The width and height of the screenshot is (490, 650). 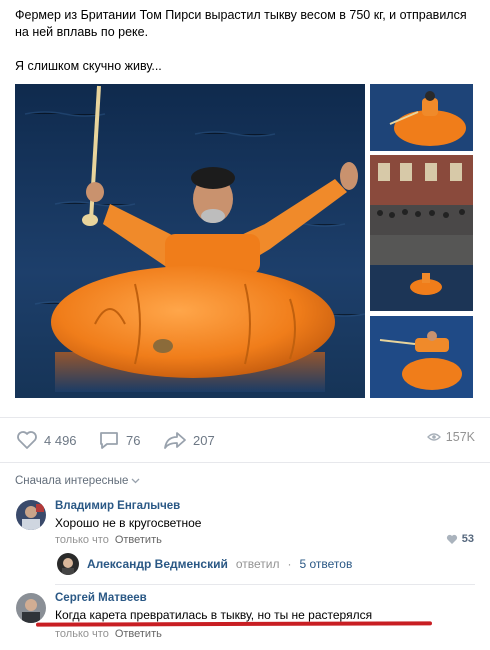 What do you see at coordinates (467, 539) in the screenshot?
I see `comment-like-count: 53` at bounding box center [467, 539].